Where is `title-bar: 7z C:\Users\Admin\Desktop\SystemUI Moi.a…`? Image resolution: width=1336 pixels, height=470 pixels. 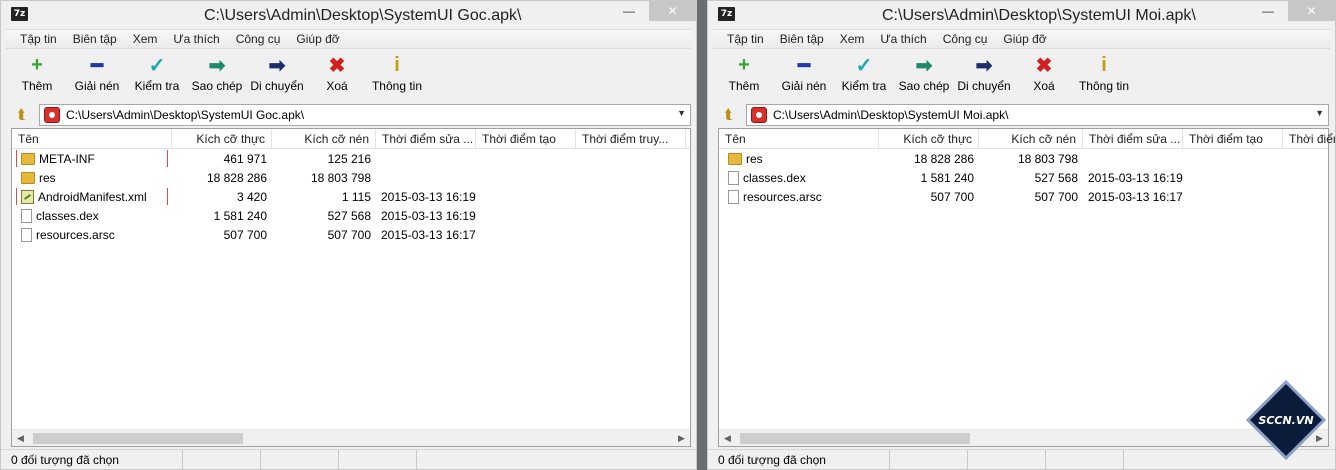 title-bar: 7z C:\Users\Admin\Desktop\SystemUI Moi.a… is located at coordinates (1021, 15).